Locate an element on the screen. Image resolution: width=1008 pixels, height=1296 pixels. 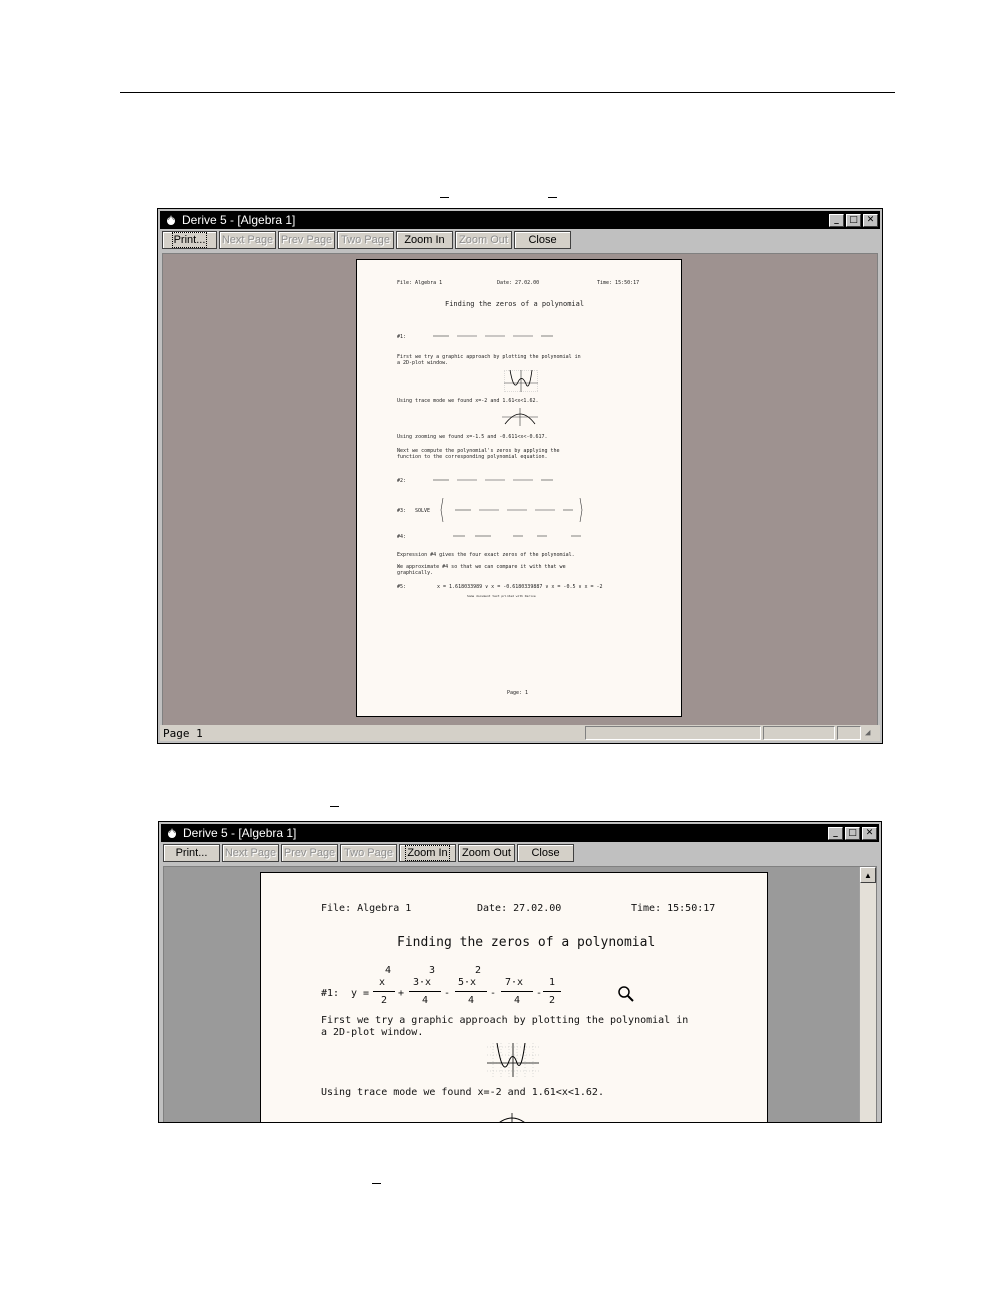
zoom-out-label: Zoom Out is located at coordinates (486, 853).